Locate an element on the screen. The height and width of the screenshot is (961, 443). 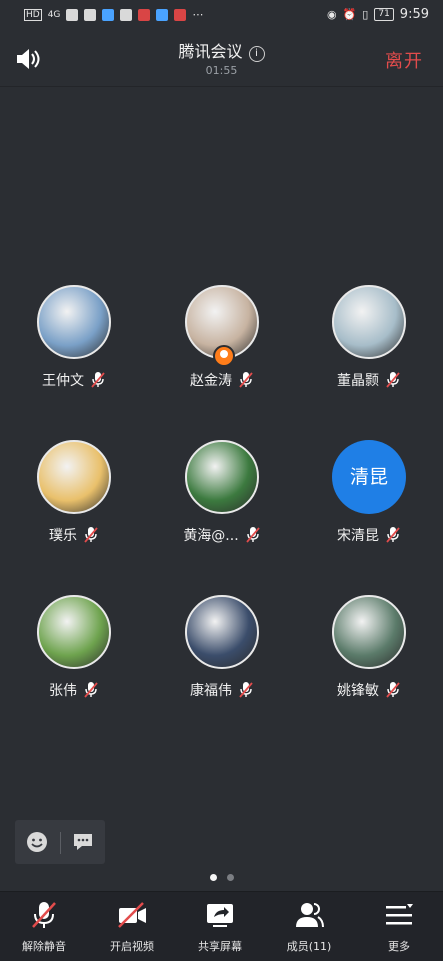
host-badge-icon is located at coordinates (224, 356).